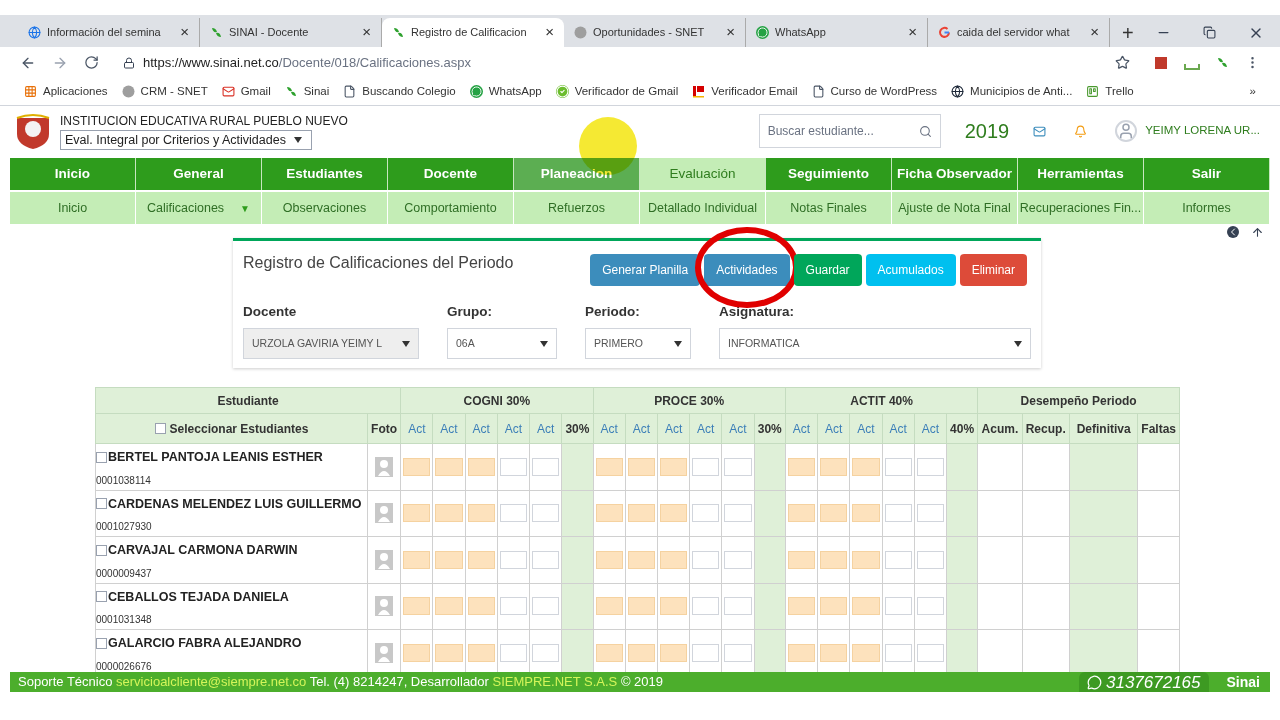 Image resolution: width=1280 pixels, height=720 pixels. I want to click on nav-tab: Herramientas, so click(1081, 174).